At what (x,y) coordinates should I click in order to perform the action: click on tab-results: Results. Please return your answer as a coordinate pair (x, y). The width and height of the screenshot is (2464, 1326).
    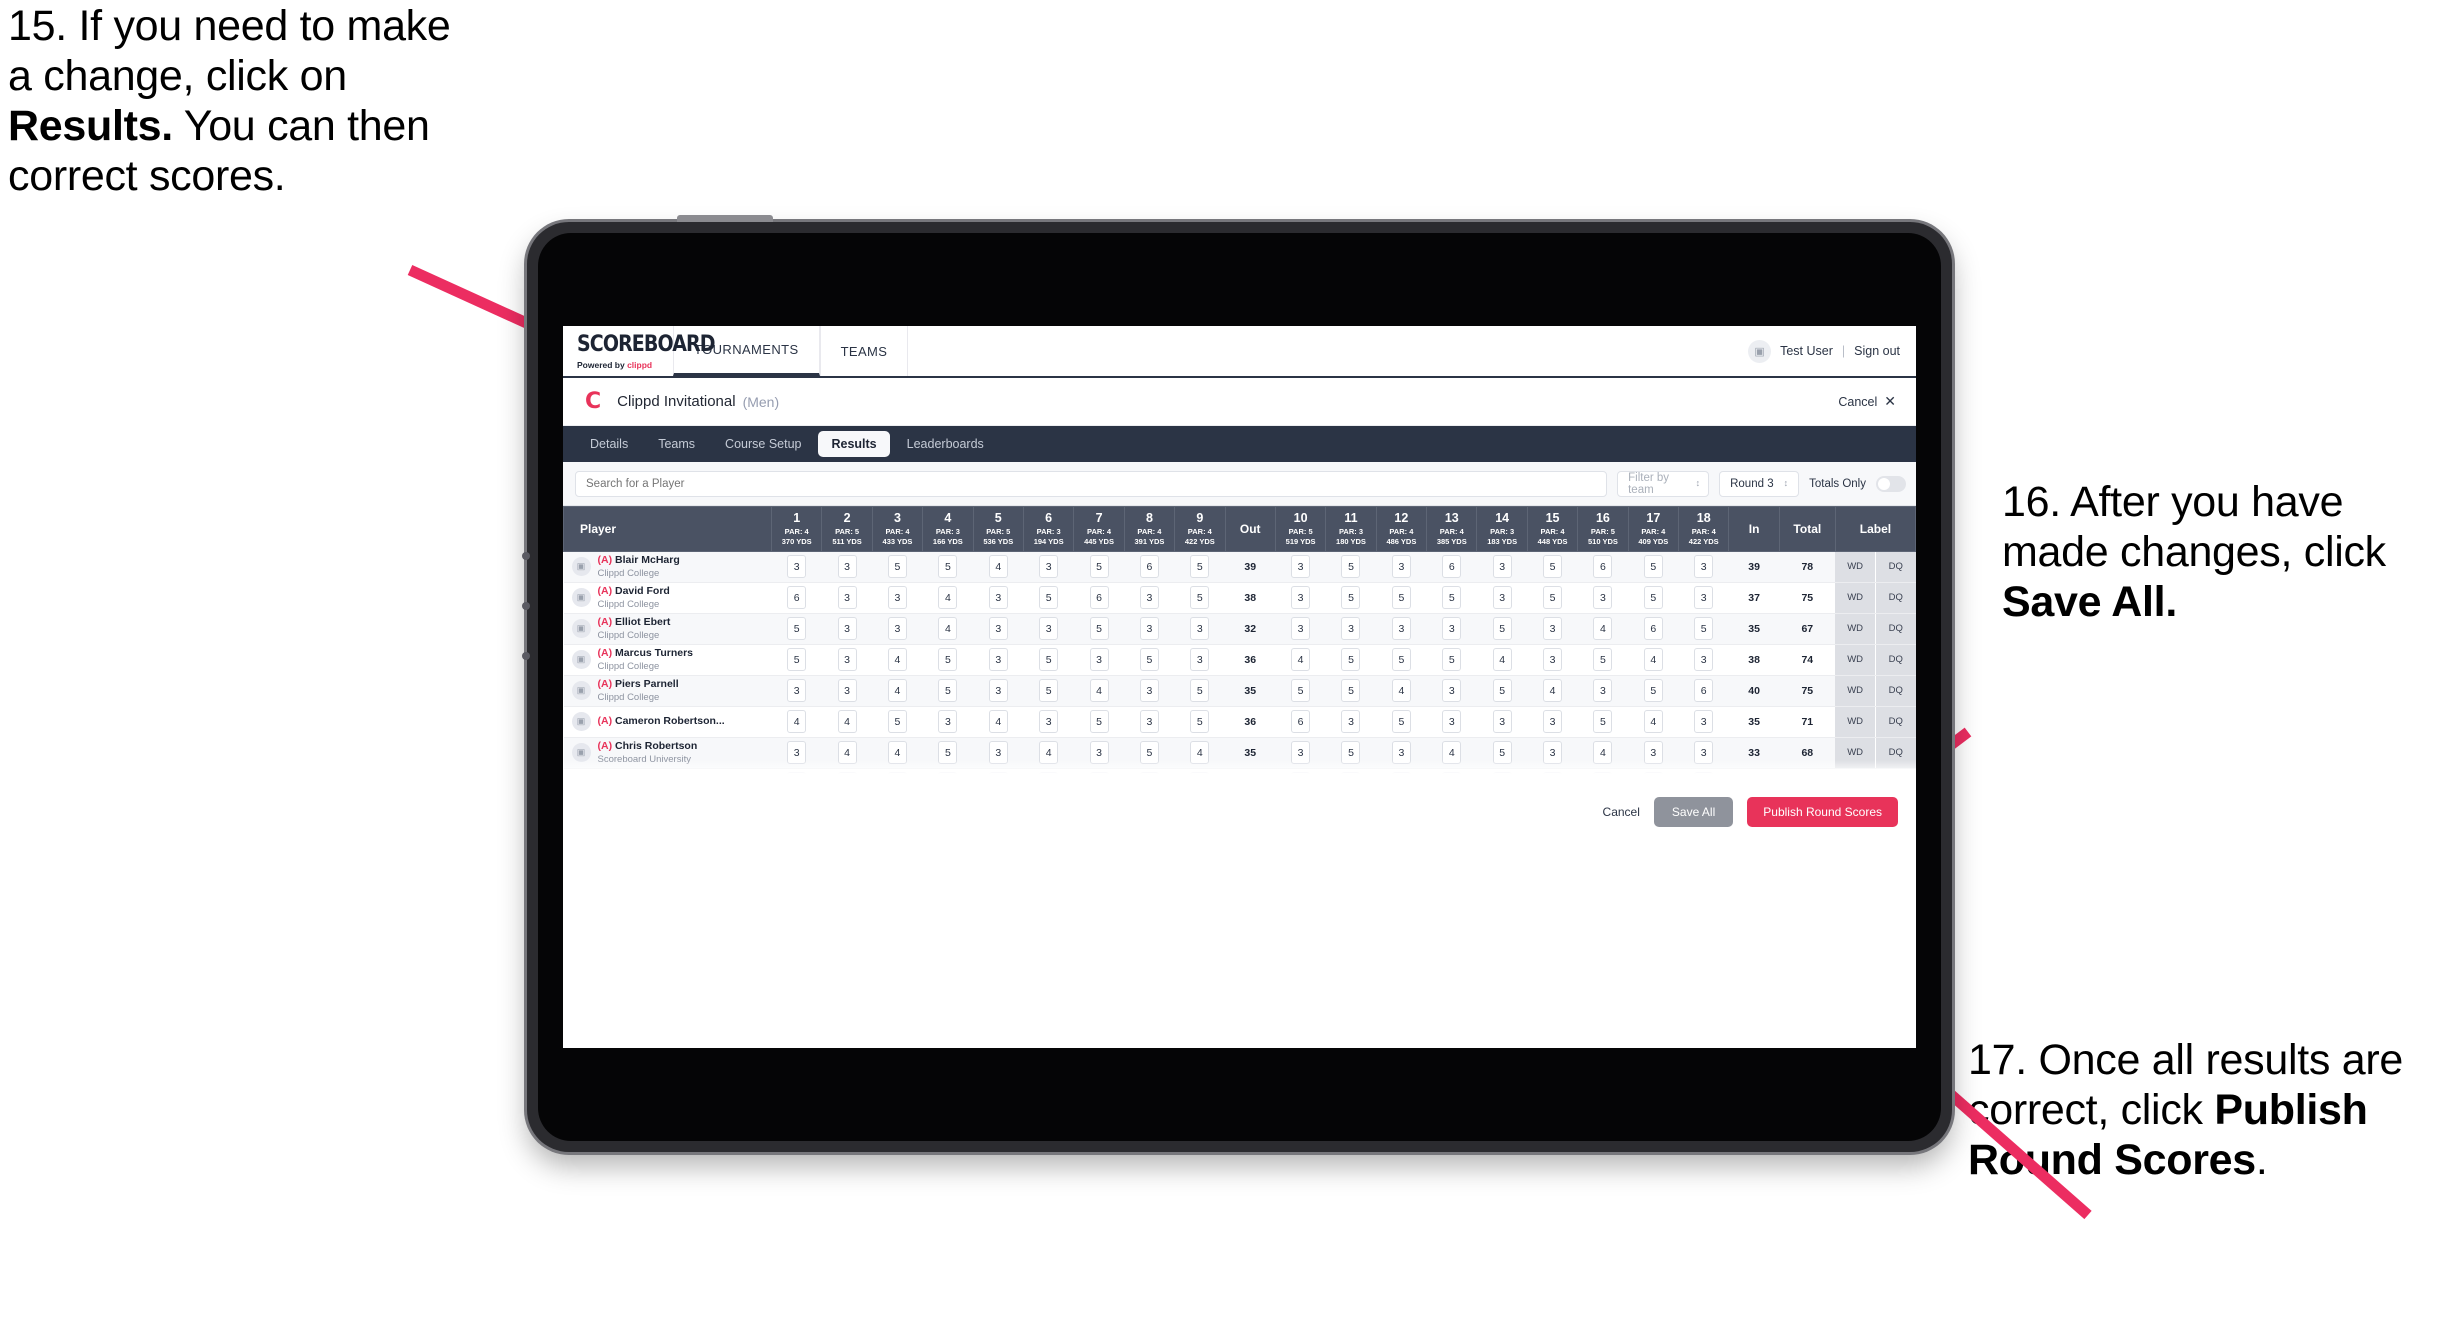
    Looking at the image, I should click on (854, 444).